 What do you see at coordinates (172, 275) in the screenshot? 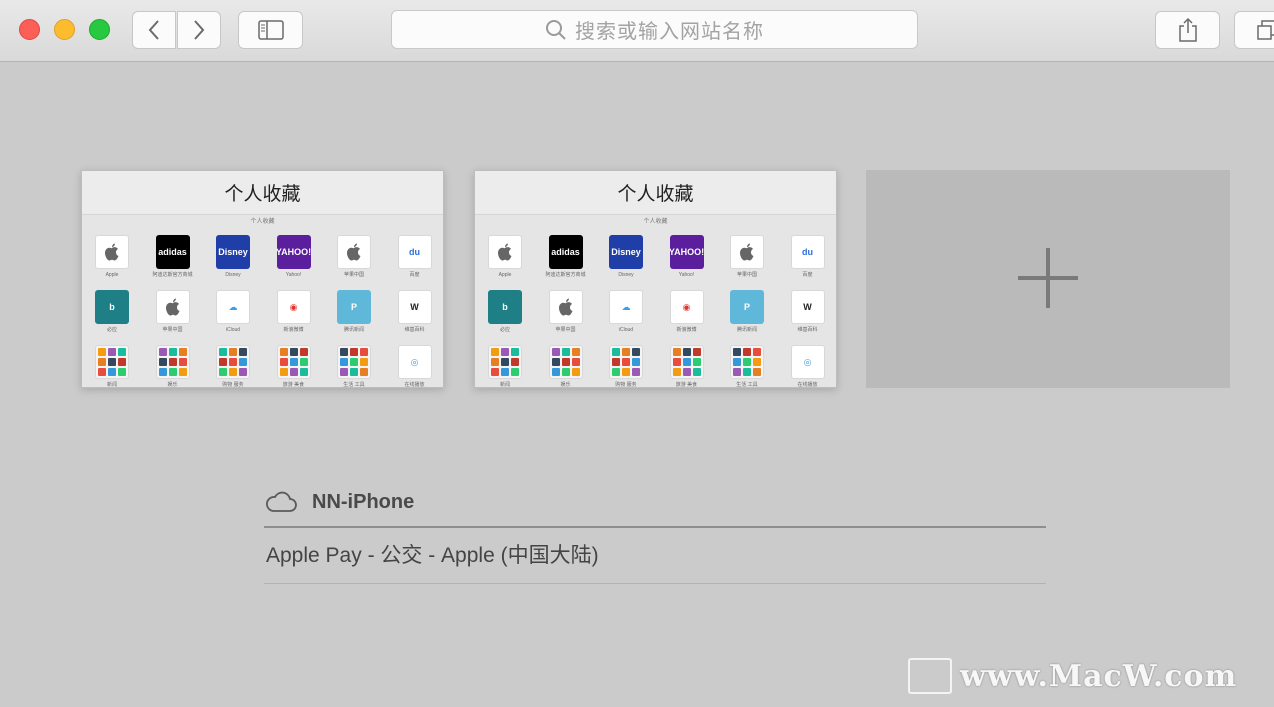
I see `favorite-label: 阿迪达斯官方商城` at bounding box center [172, 275].